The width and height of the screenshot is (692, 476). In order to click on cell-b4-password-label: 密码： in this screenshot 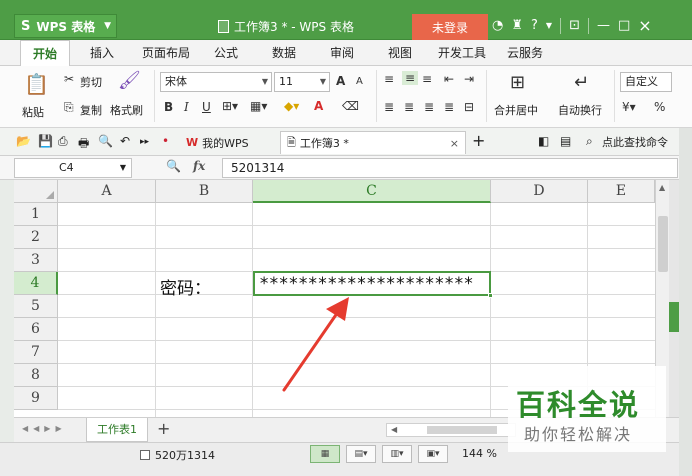, I will do `click(185, 286)`.